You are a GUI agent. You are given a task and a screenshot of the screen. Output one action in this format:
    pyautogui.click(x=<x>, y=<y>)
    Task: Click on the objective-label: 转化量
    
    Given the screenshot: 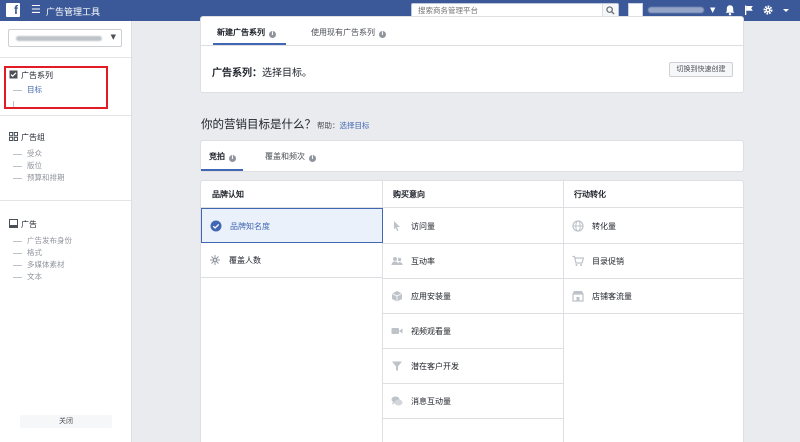 What is the action you would take?
    pyautogui.click(x=604, y=226)
    